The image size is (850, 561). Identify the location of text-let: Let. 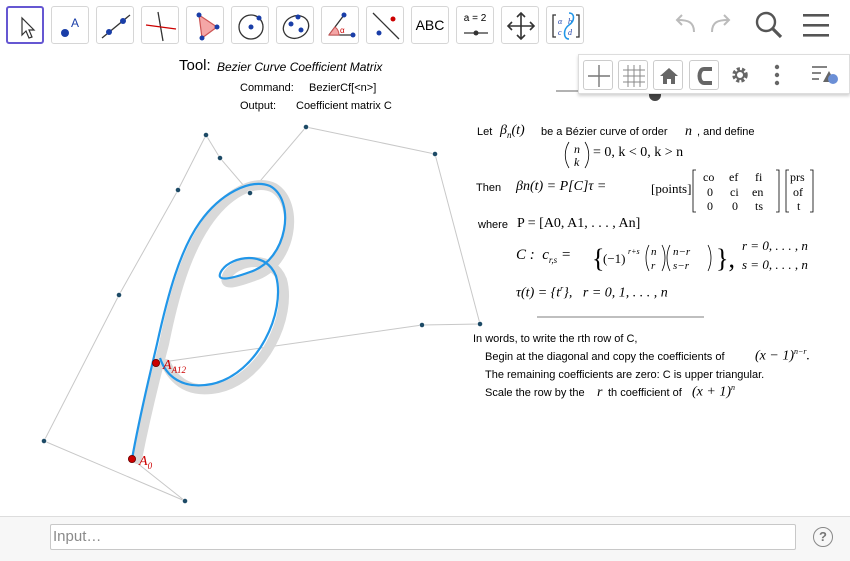
(485, 132).